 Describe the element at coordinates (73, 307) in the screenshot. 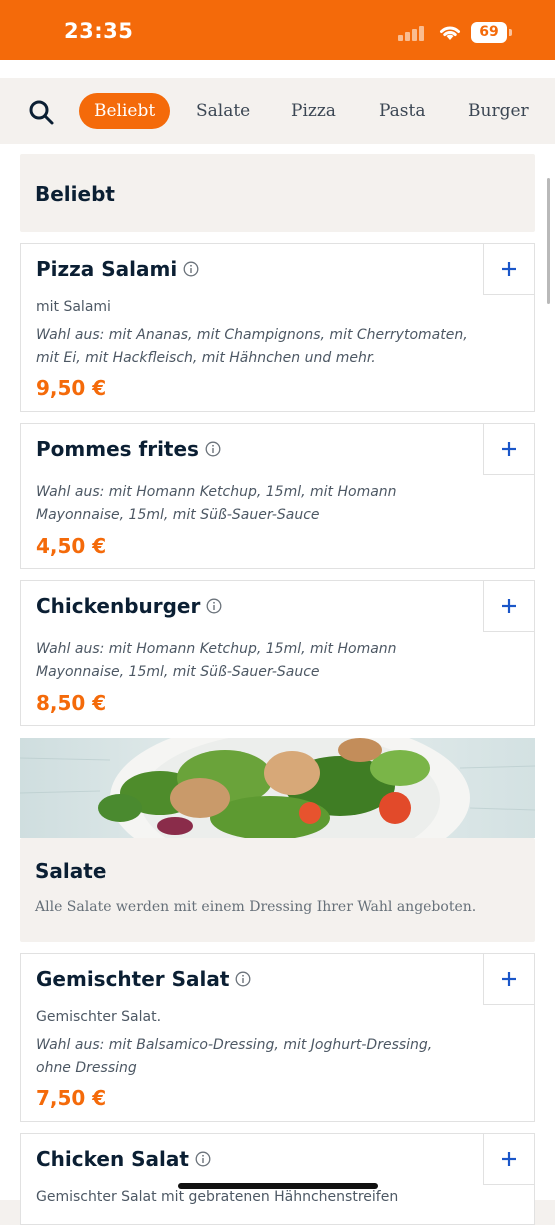

I see `item-subtitle: mit Salami` at that location.